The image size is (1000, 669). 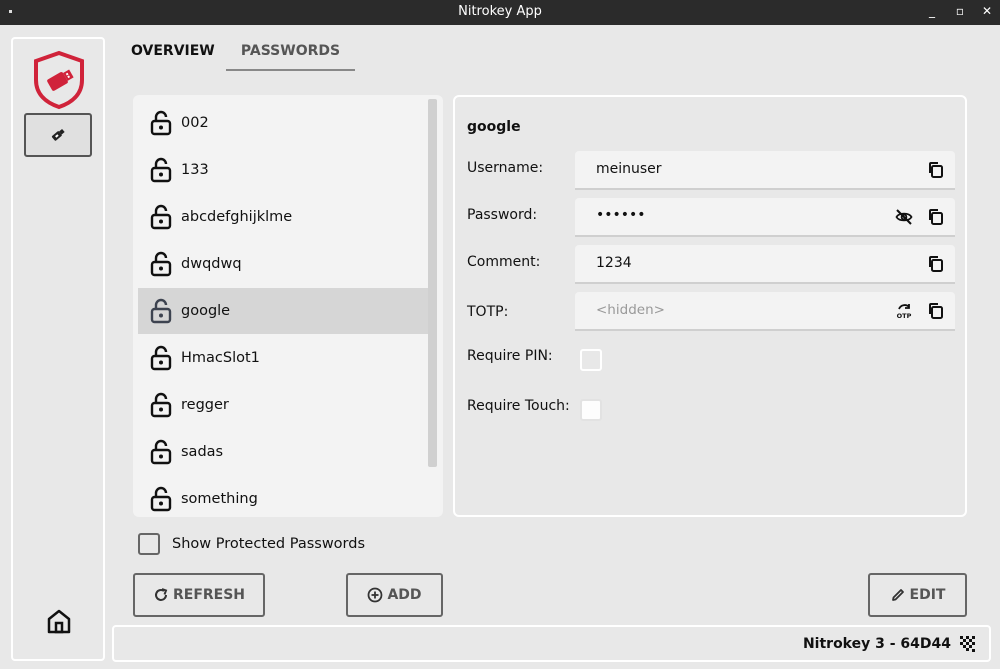 I want to click on usb-key-icon, so click(x=58, y=134).